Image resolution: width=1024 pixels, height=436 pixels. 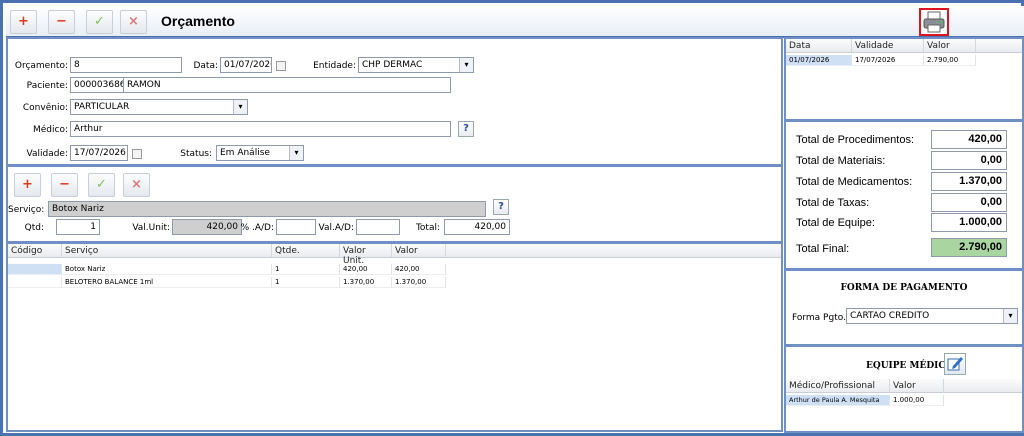 I want to click on val-ad-label: Val.A/D:, so click(x=336, y=228).